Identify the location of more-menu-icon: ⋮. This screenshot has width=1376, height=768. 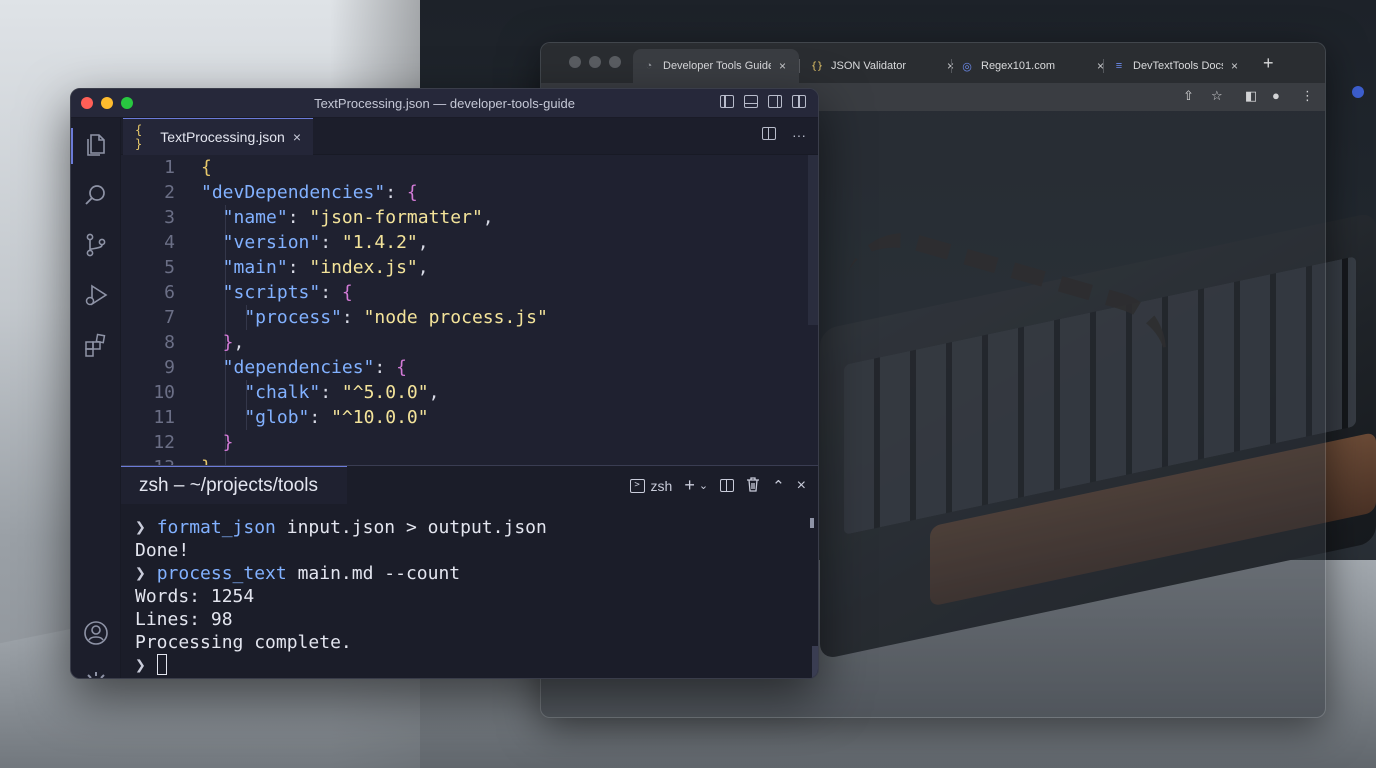
(1307, 96).